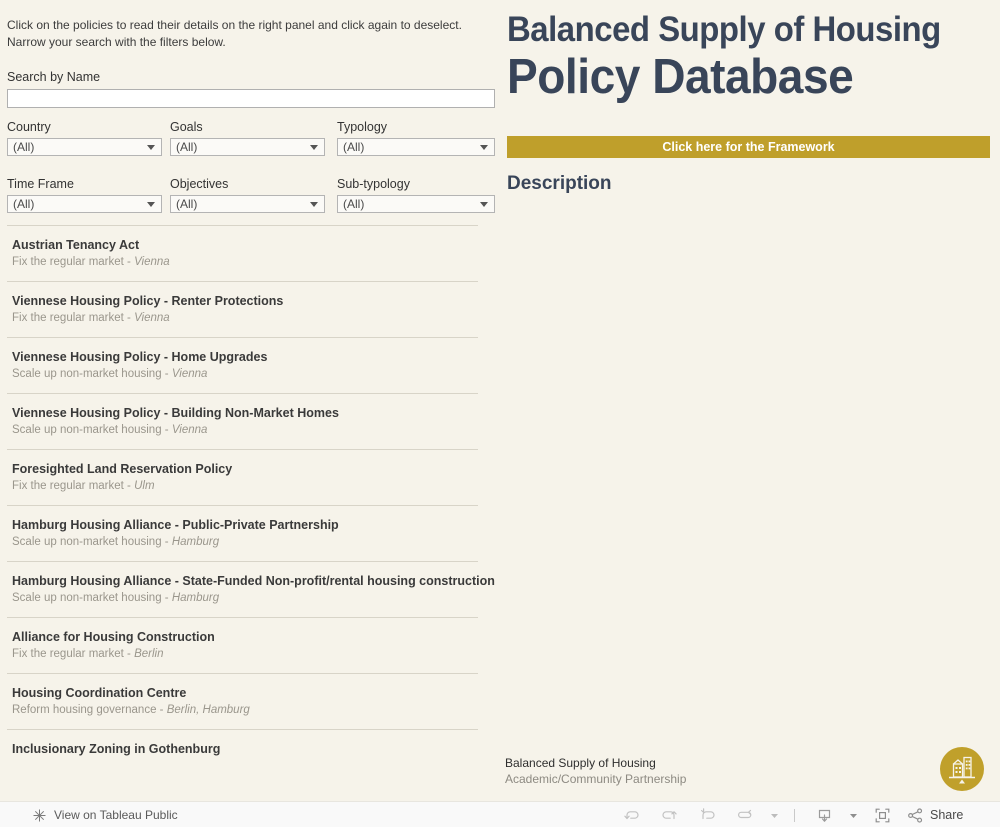 This screenshot has width=1000, height=827. I want to click on tableau-toolbar: View on Tableau Public Share, so click(500, 814).